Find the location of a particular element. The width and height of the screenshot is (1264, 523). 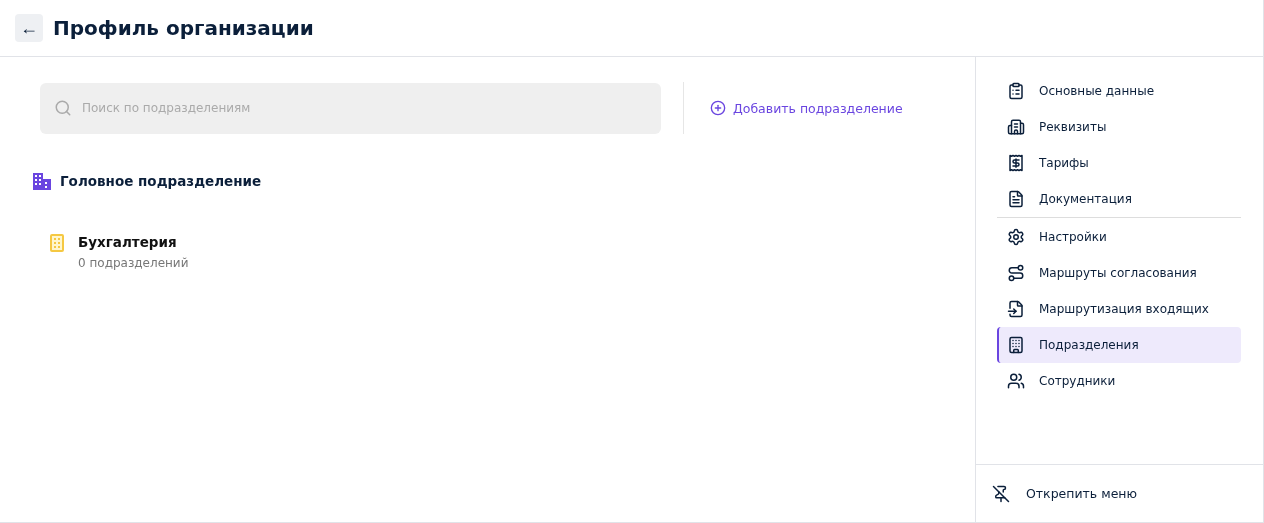

back-button: ← is located at coordinates (29, 28).